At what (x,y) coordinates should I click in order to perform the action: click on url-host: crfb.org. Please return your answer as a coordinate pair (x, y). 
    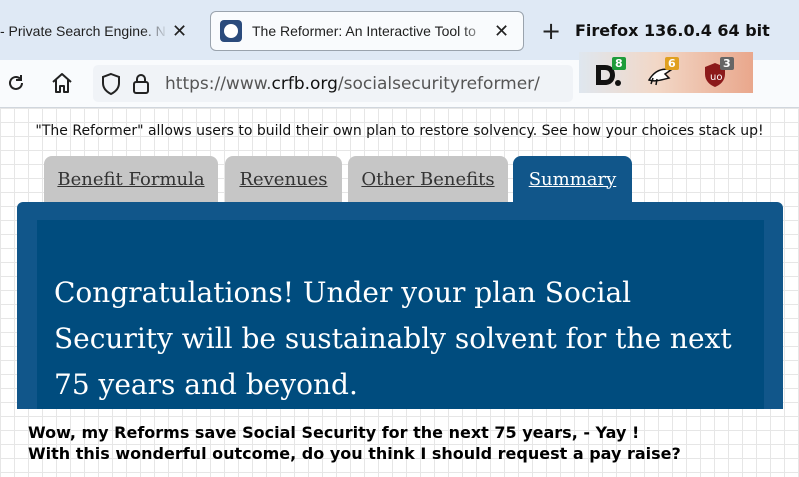
    Looking at the image, I should click on (304, 83).